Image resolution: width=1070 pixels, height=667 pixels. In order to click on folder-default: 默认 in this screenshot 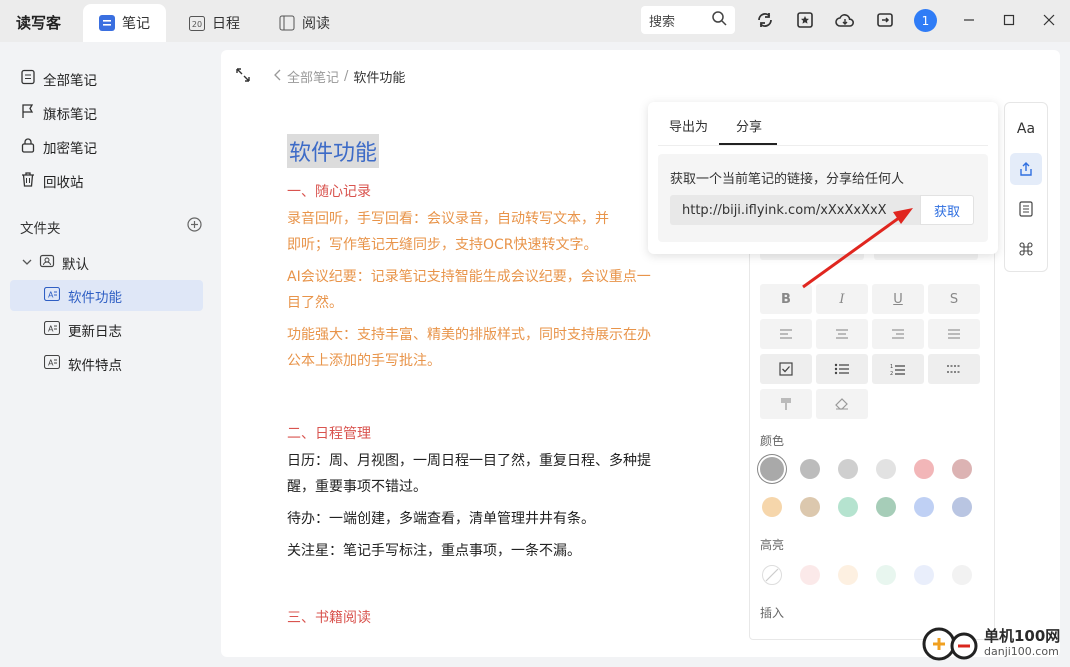, I will do `click(55, 263)`.